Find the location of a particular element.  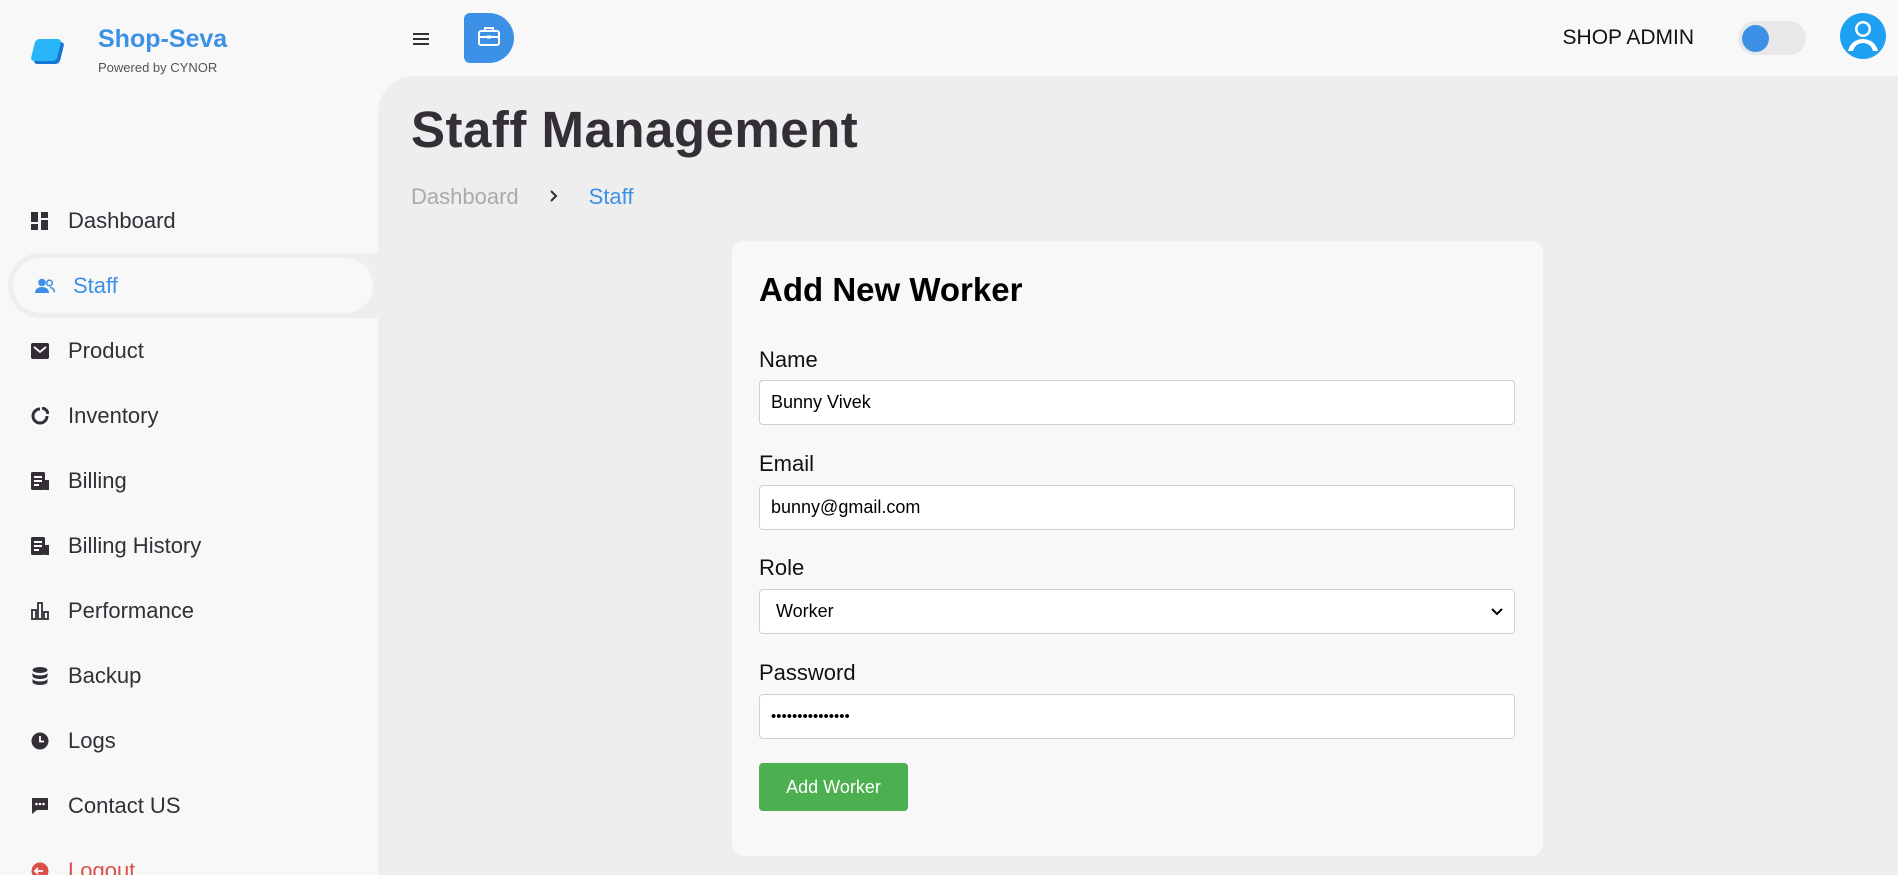

breadcrumb-dashboard-link: Dashboard is located at coordinates (465, 197).